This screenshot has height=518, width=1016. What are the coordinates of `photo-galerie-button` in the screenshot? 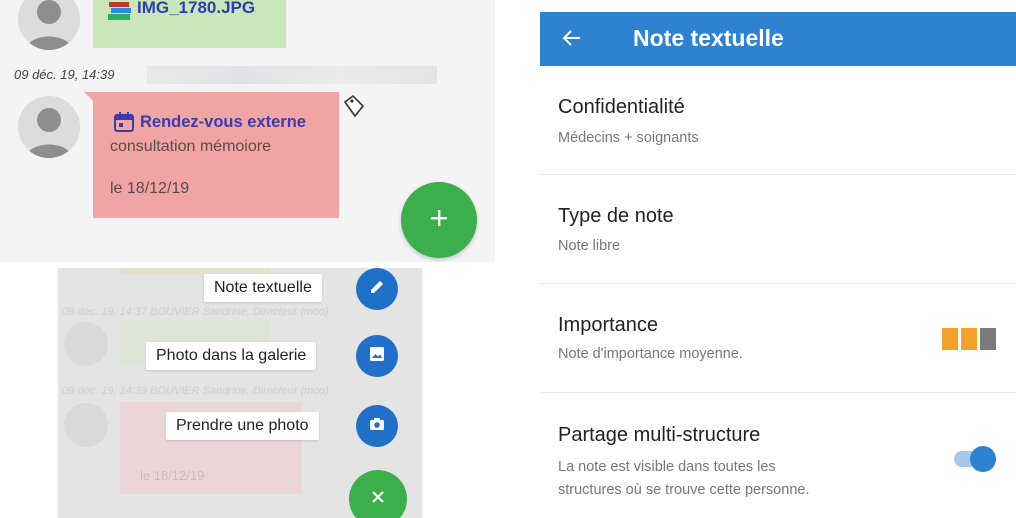 It's located at (377, 356).